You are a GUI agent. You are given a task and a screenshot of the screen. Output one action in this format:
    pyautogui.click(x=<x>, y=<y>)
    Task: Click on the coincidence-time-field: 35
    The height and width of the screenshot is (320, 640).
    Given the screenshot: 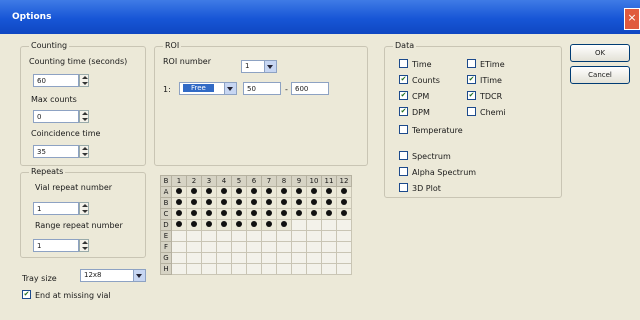 What is the action you would take?
    pyautogui.click(x=56, y=151)
    